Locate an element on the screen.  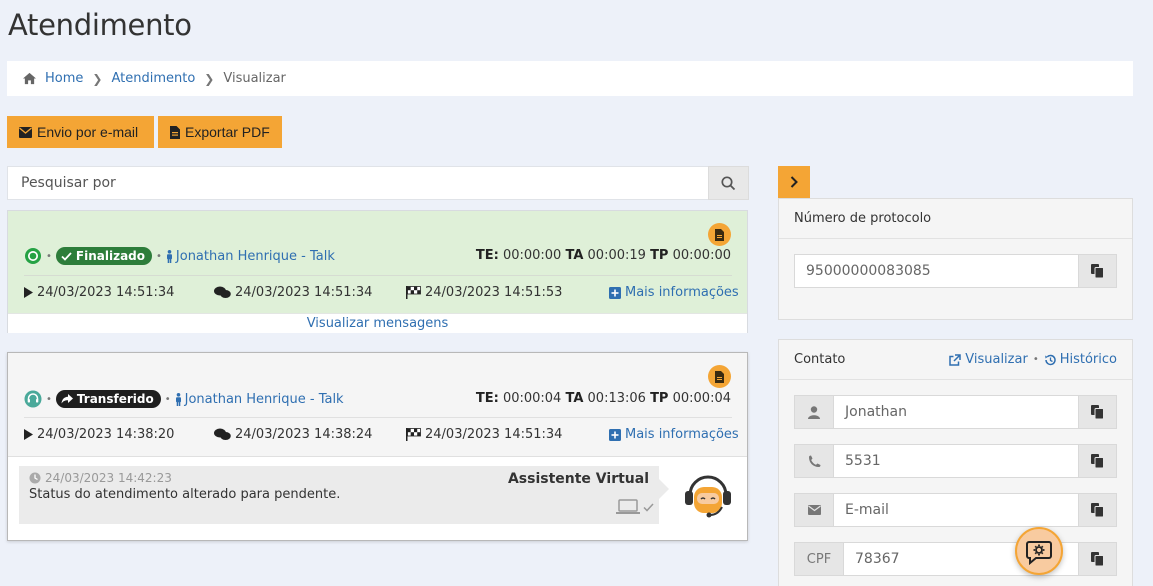
contact-actions: Visualizar • Histórico is located at coordinates (1033, 359).